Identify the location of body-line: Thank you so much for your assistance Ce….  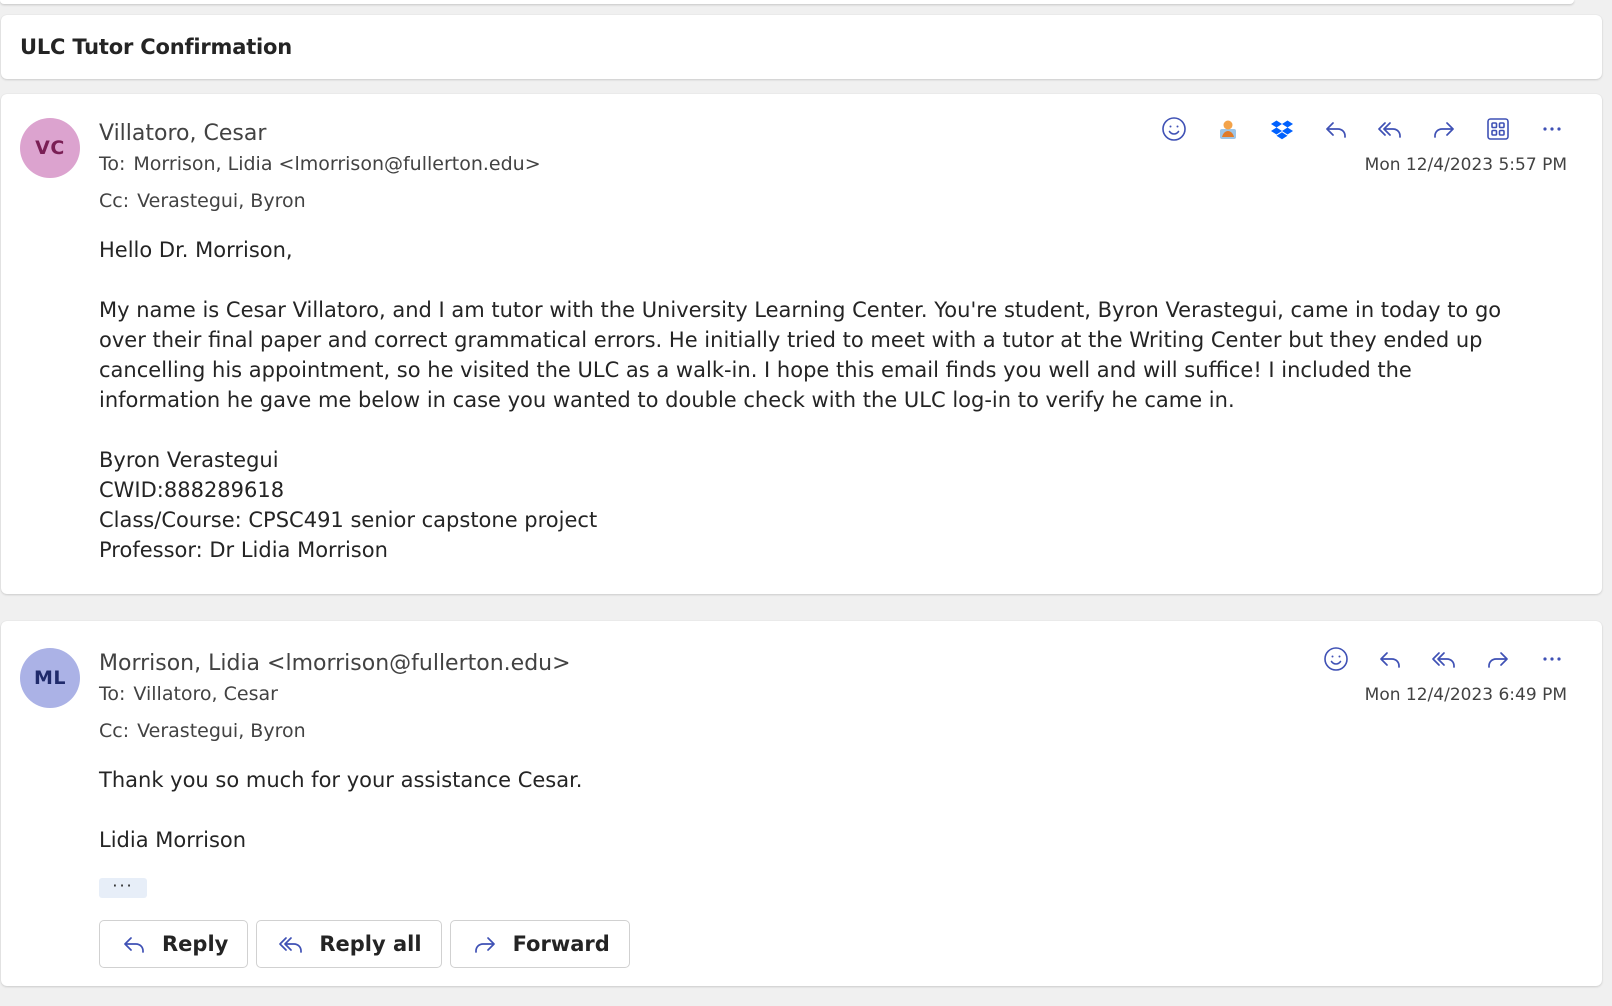
(341, 780).